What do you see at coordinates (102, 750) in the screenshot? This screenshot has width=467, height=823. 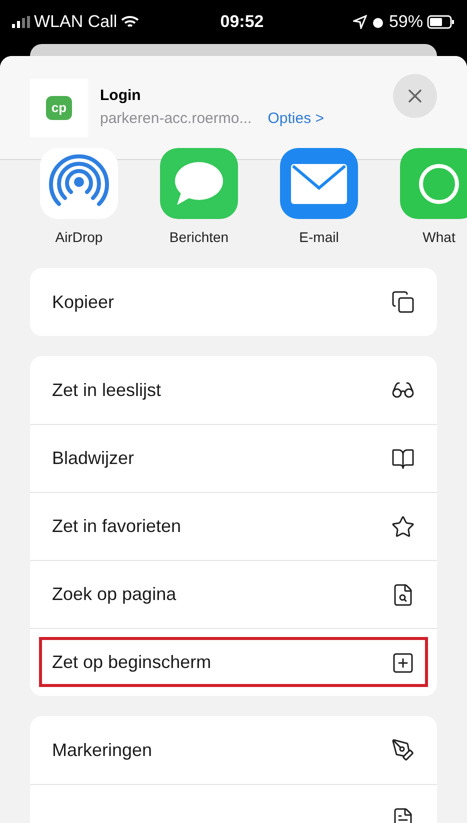 I see `action-label: Markeringen` at bounding box center [102, 750].